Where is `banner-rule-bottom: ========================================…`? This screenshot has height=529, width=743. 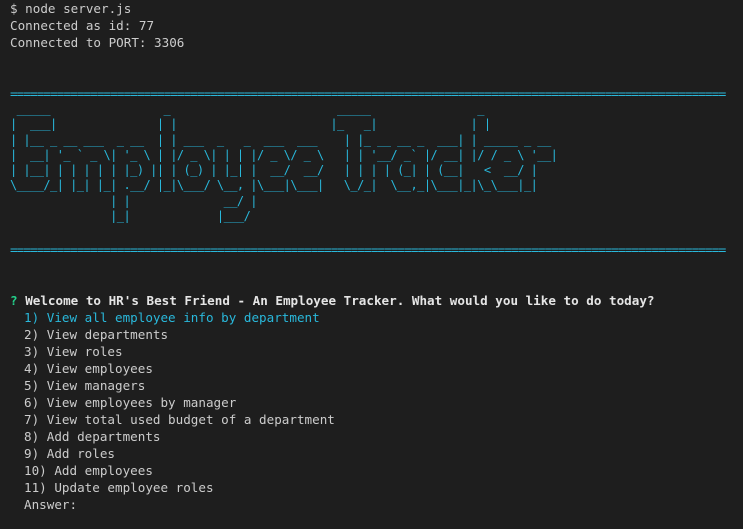 banner-rule-bottom: ========================================… is located at coordinates (368, 250).